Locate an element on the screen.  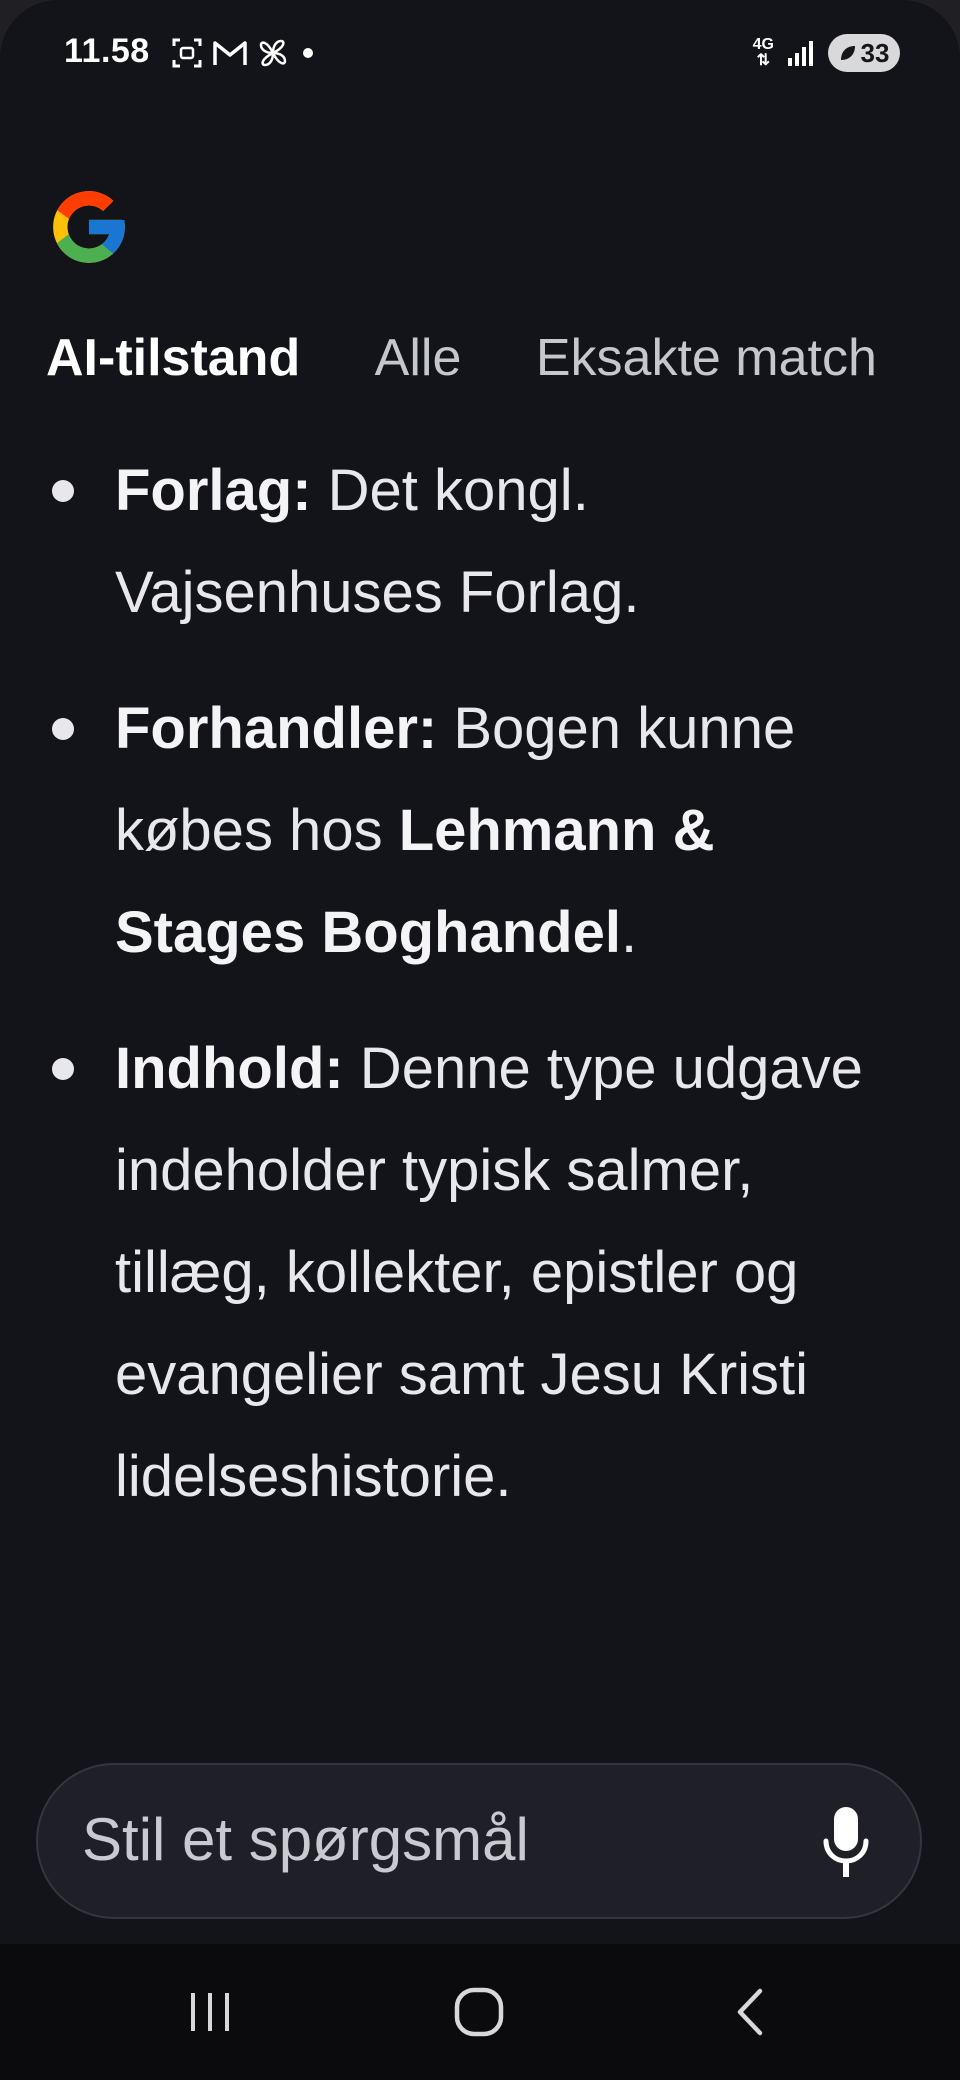
battery-level: 33 is located at coordinates (875, 52).